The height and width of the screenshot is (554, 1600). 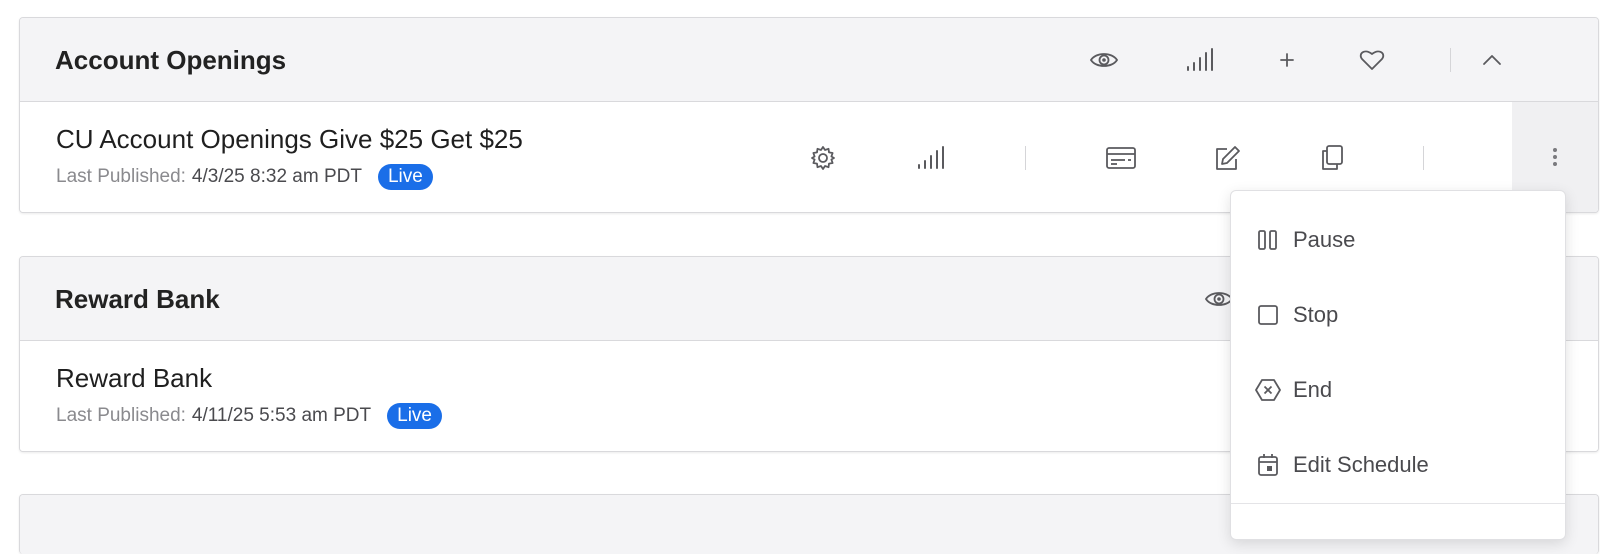 What do you see at coordinates (1268, 390) in the screenshot?
I see `end-icon` at bounding box center [1268, 390].